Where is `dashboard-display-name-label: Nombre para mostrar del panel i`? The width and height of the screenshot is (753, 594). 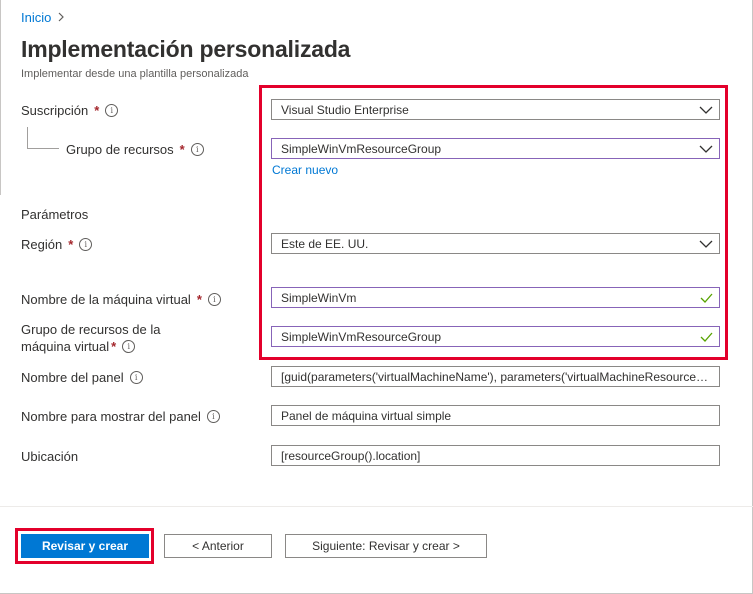
dashboard-display-name-label: Nombre para mostrar del panel i is located at coordinates (120, 416).